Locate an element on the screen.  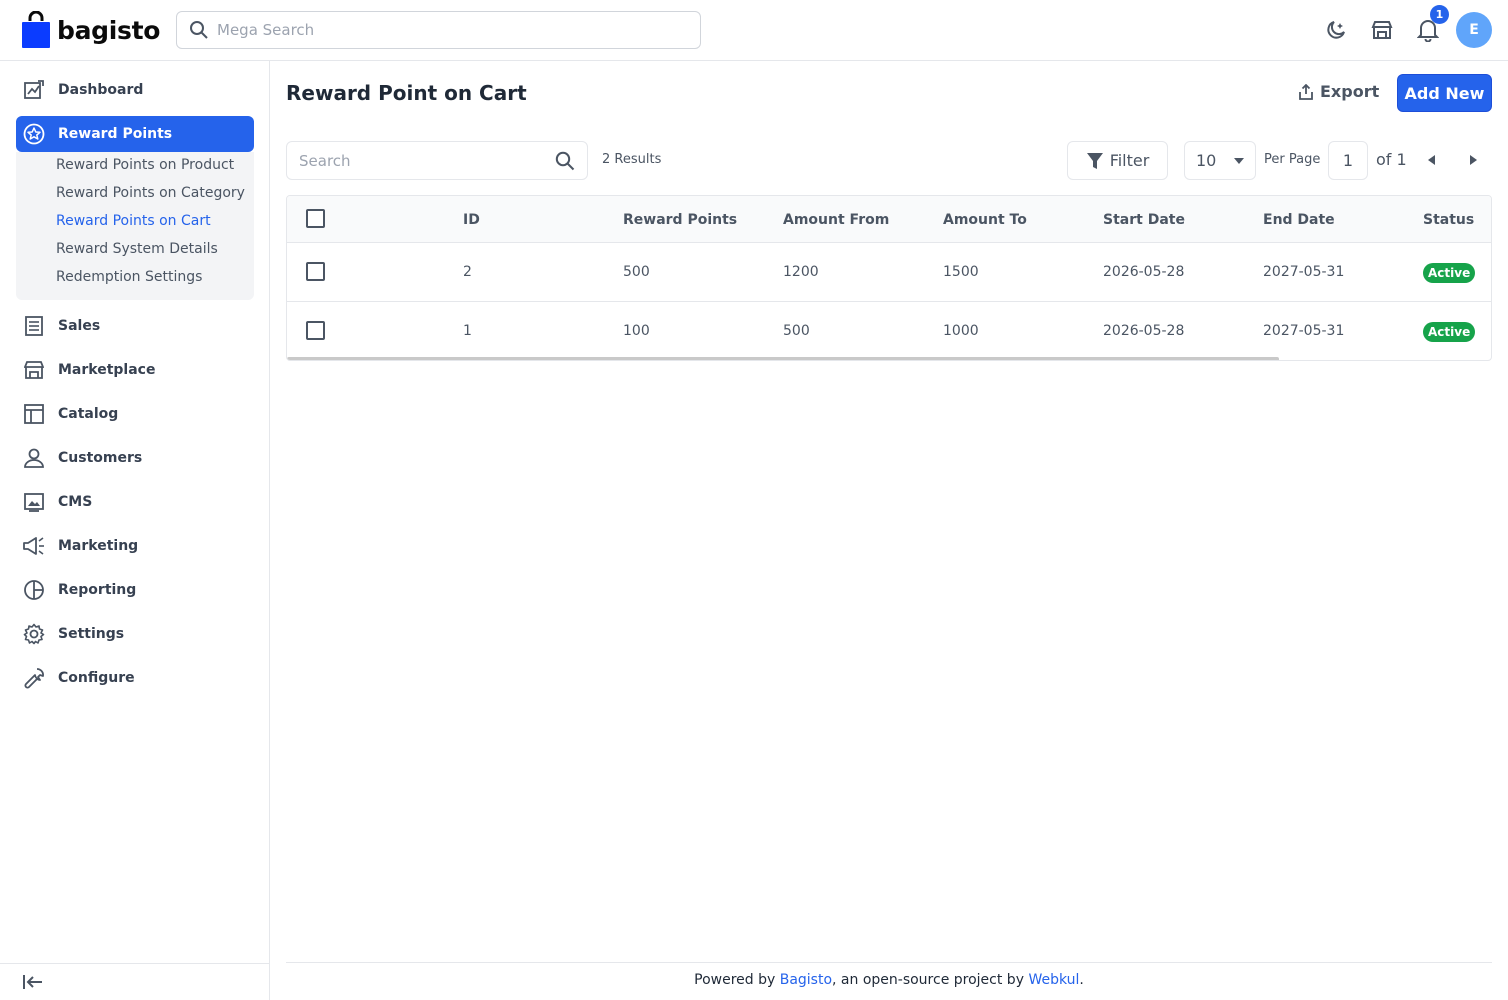
footer-suffix: . is located at coordinates (1081, 980).